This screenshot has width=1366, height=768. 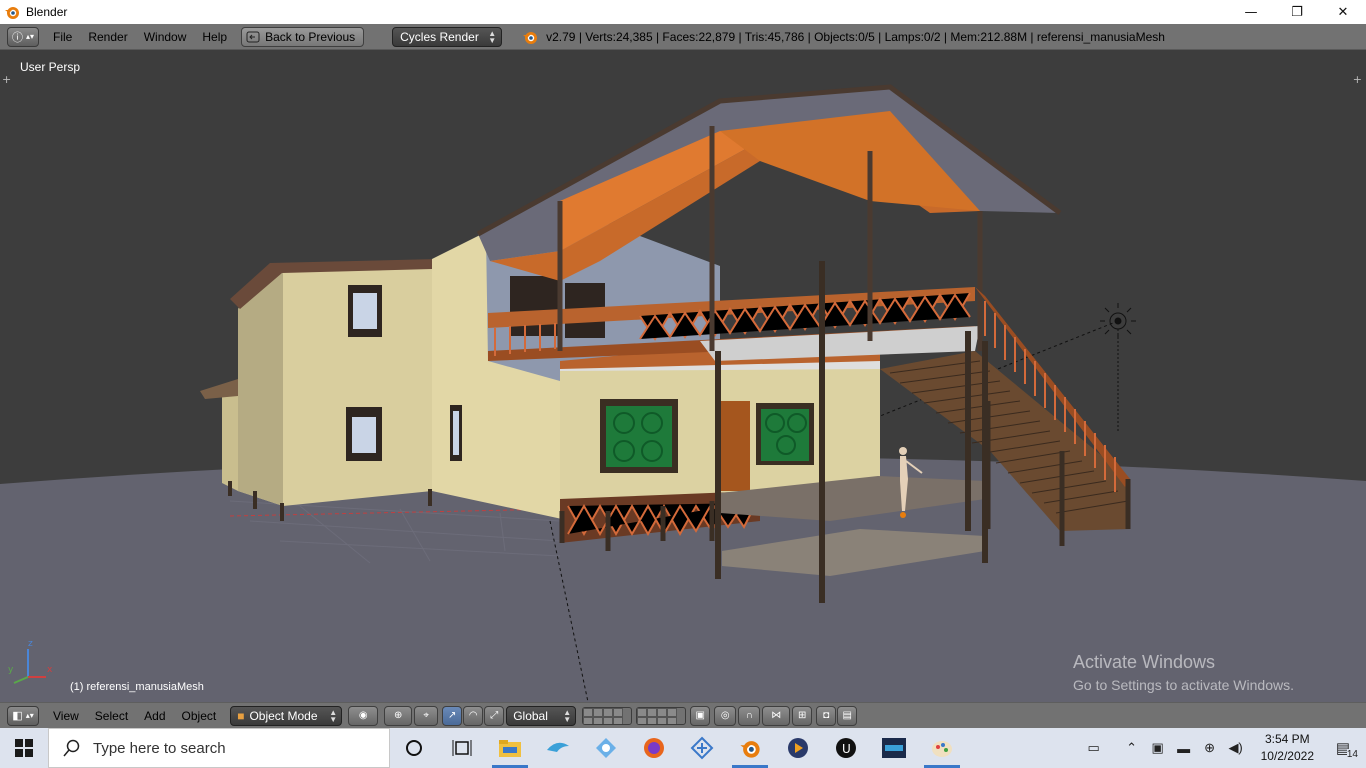 What do you see at coordinates (1184, 748) in the screenshot?
I see `battery-button: ▬` at bounding box center [1184, 748].